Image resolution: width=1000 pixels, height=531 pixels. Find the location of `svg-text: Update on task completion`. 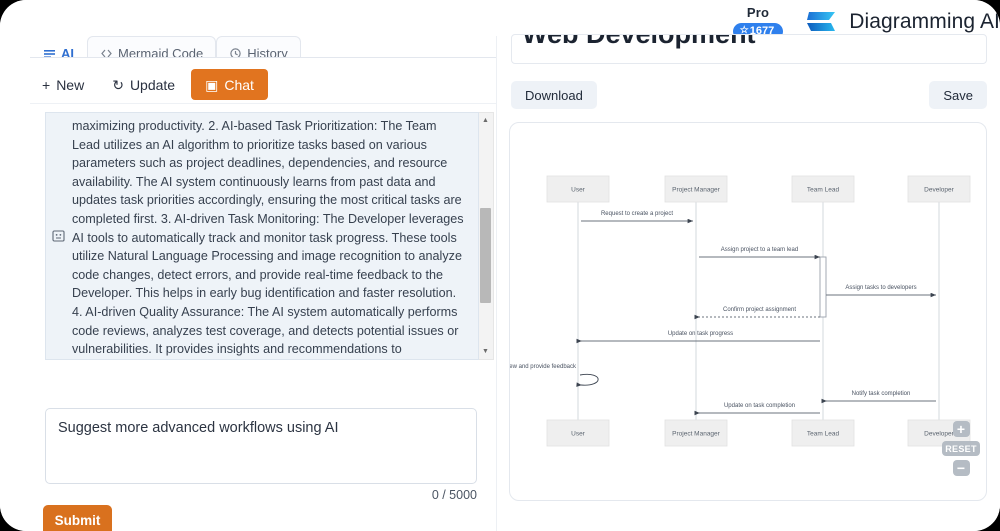

svg-text: Update on task completion is located at coordinates (759, 406).